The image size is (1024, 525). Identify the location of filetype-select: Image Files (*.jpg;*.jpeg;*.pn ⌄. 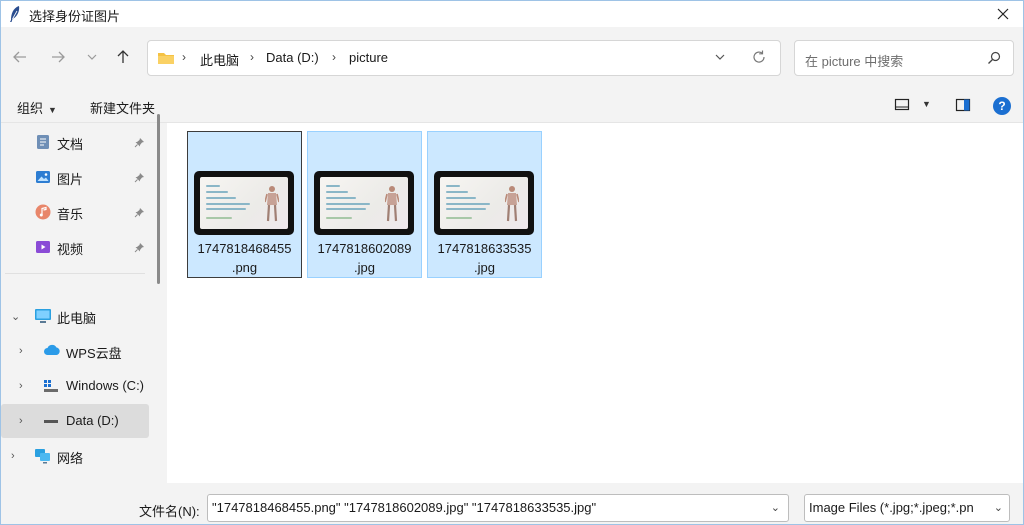
(907, 508).